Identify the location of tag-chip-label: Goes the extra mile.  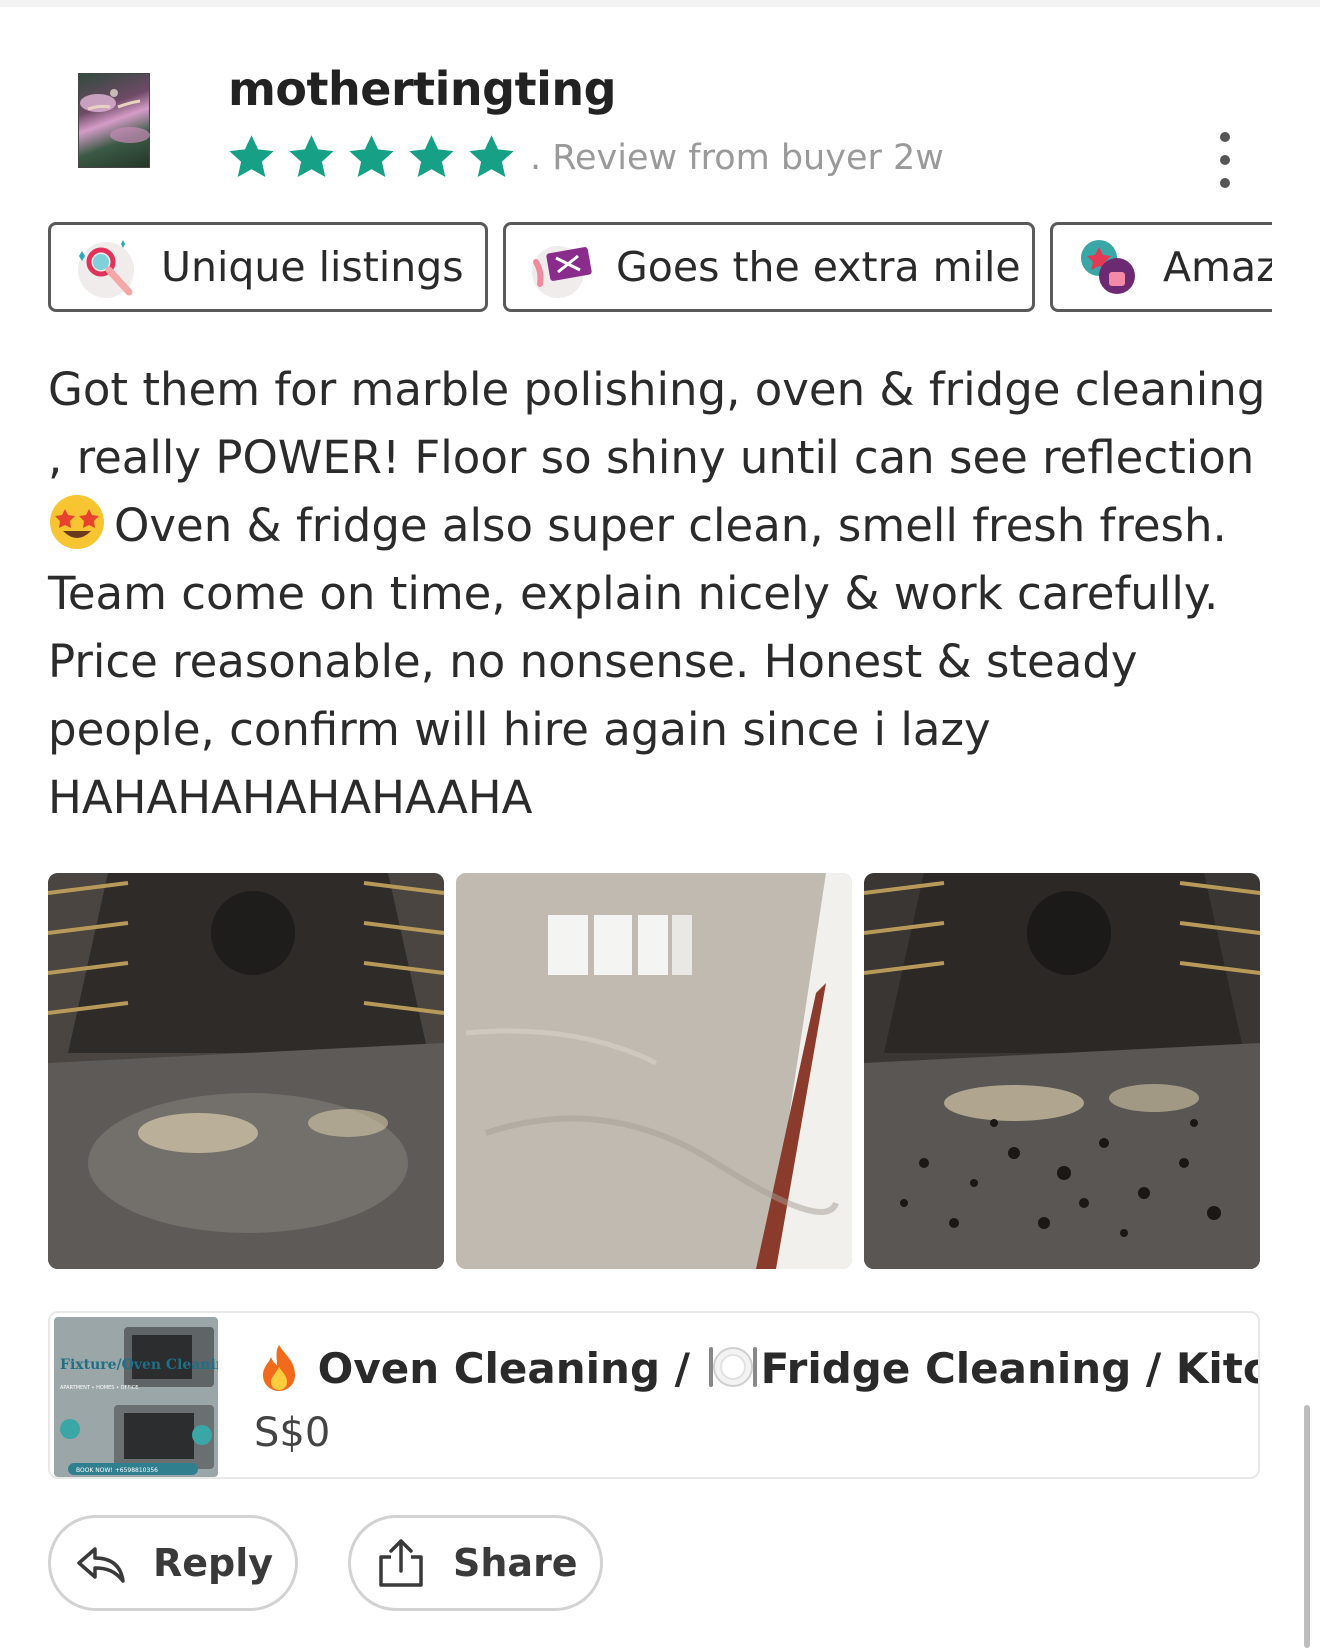
(818, 267).